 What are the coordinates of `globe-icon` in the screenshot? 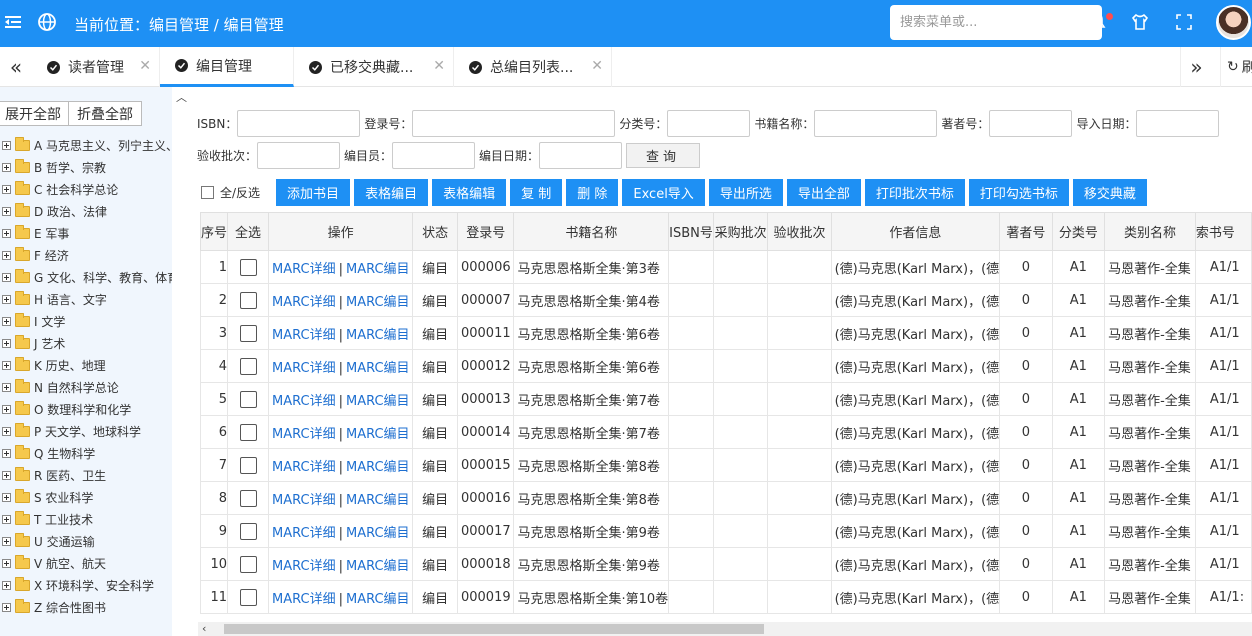 It's located at (47, 22).